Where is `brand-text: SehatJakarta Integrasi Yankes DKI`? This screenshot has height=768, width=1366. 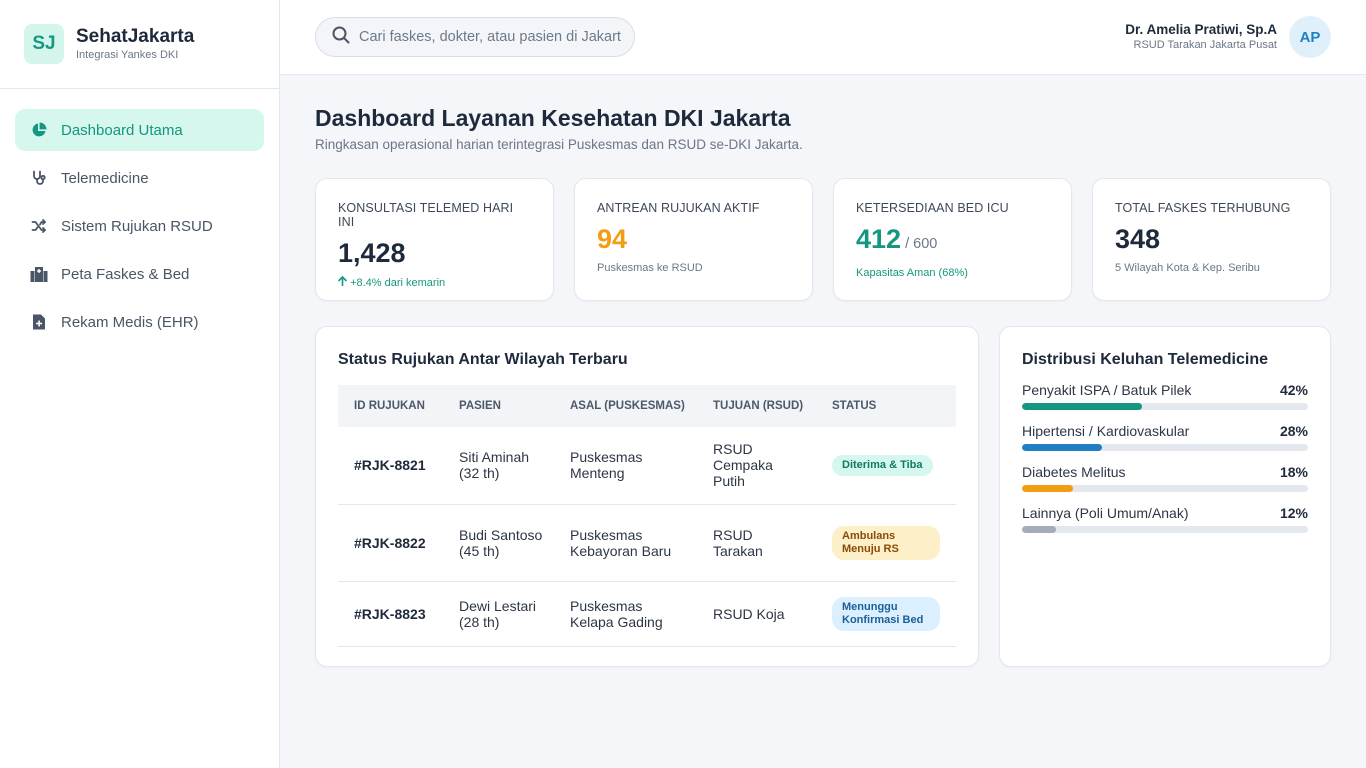 brand-text: SehatJakarta Integrasi Yankes DKI is located at coordinates (135, 44).